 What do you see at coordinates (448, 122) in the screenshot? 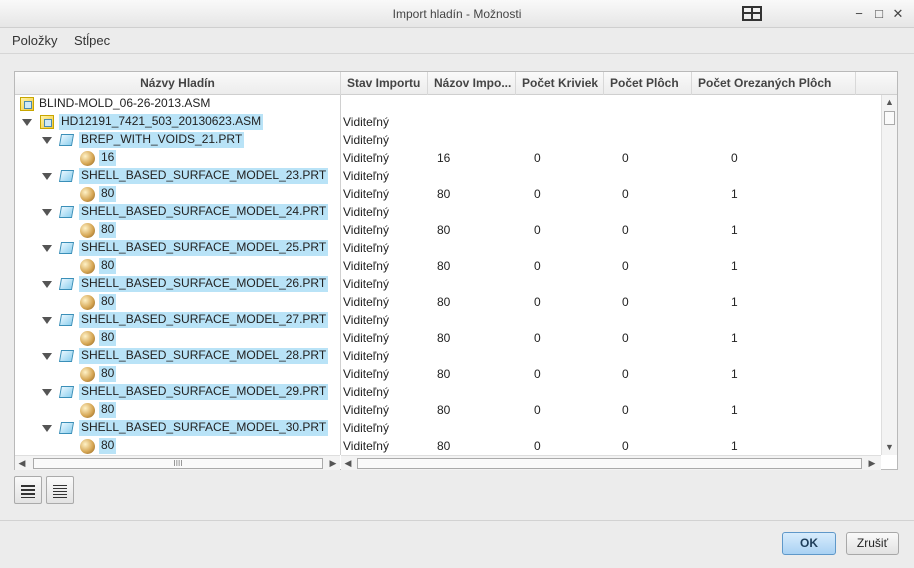
I see `table-row: HD12191_7421_503_20130623.ASM Viditeľný` at bounding box center [448, 122].